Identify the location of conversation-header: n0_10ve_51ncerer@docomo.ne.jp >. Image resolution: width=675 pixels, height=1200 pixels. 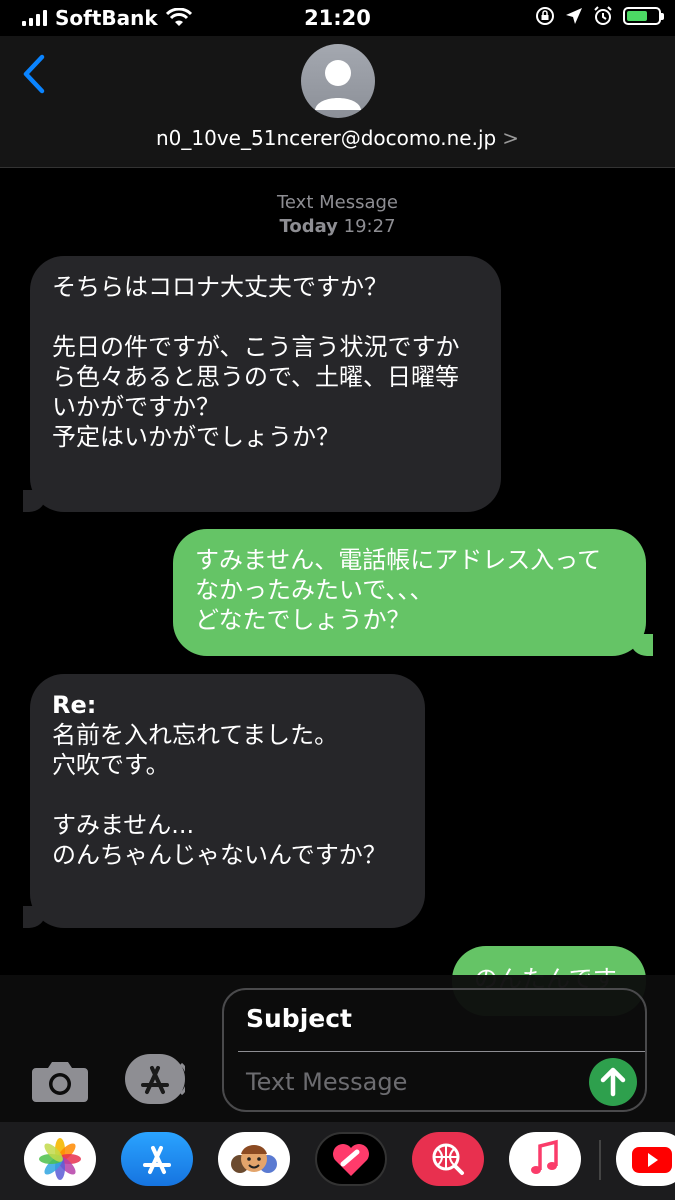
(337, 102).